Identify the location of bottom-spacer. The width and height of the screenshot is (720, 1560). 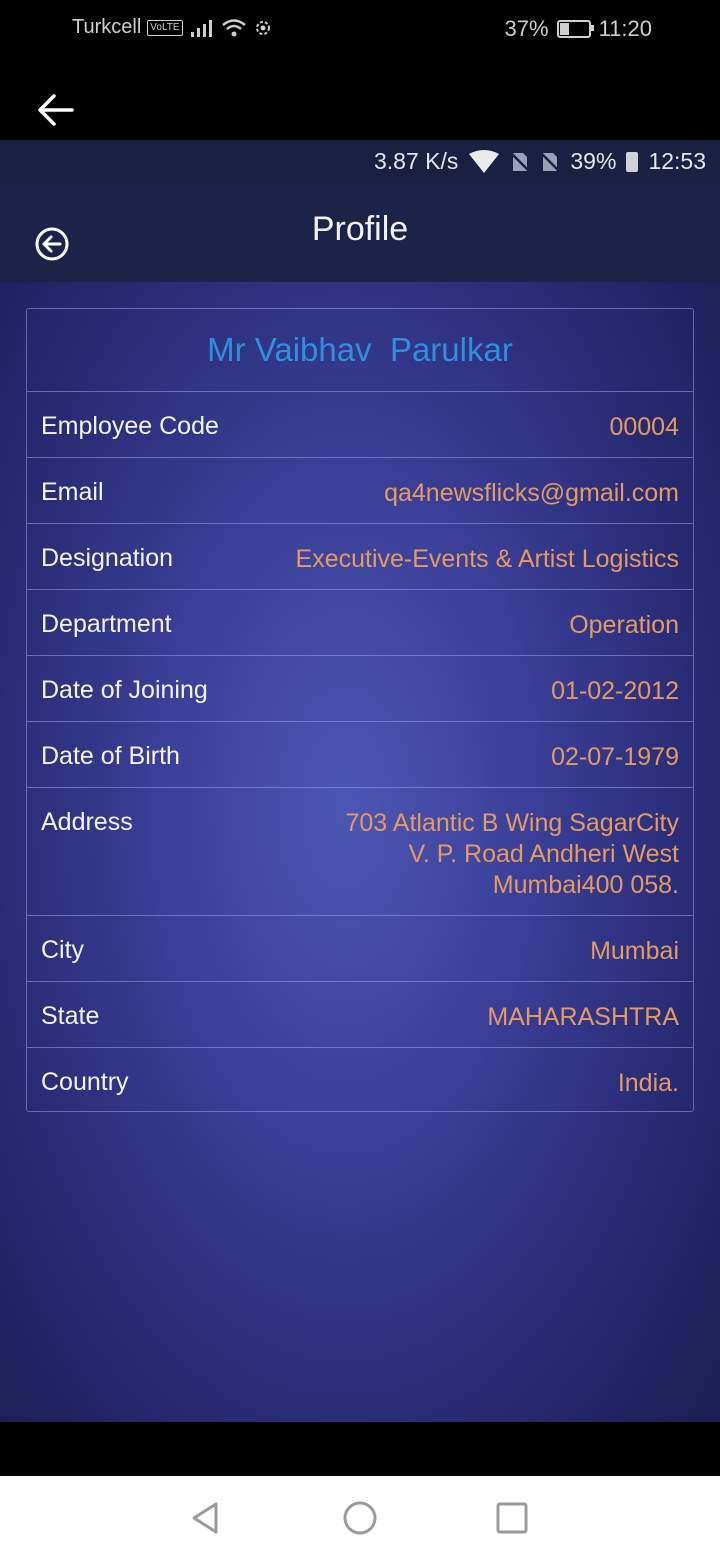
(360, 1449).